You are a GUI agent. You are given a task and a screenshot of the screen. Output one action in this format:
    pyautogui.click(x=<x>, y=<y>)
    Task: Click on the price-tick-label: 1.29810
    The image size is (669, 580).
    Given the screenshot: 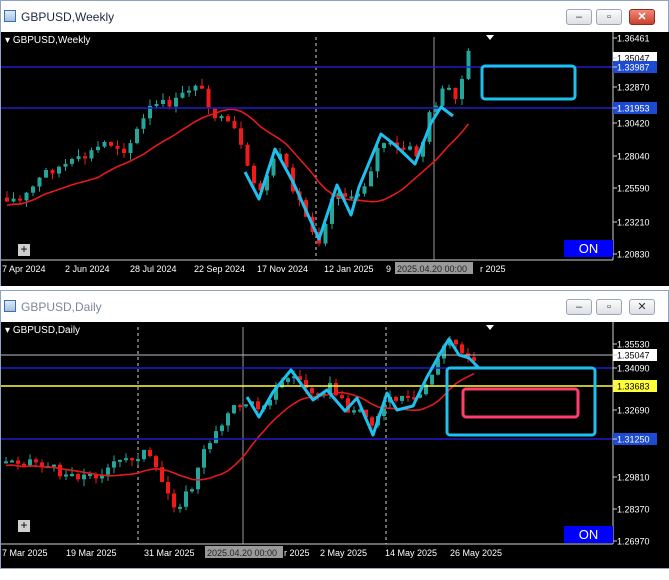 What is the action you would take?
    pyautogui.click(x=633, y=478)
    